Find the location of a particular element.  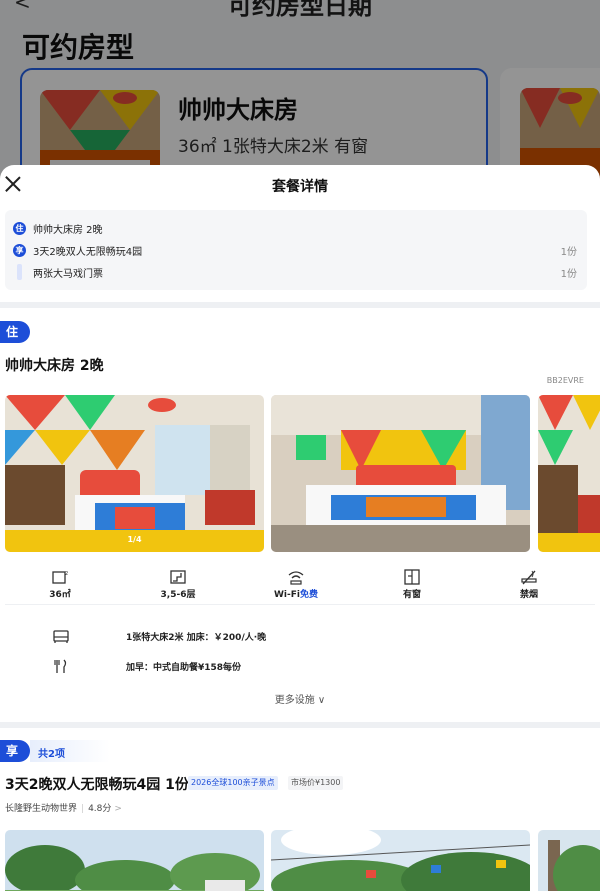

sheet-title: 套餐详情 is located at coordinates (300, 187).